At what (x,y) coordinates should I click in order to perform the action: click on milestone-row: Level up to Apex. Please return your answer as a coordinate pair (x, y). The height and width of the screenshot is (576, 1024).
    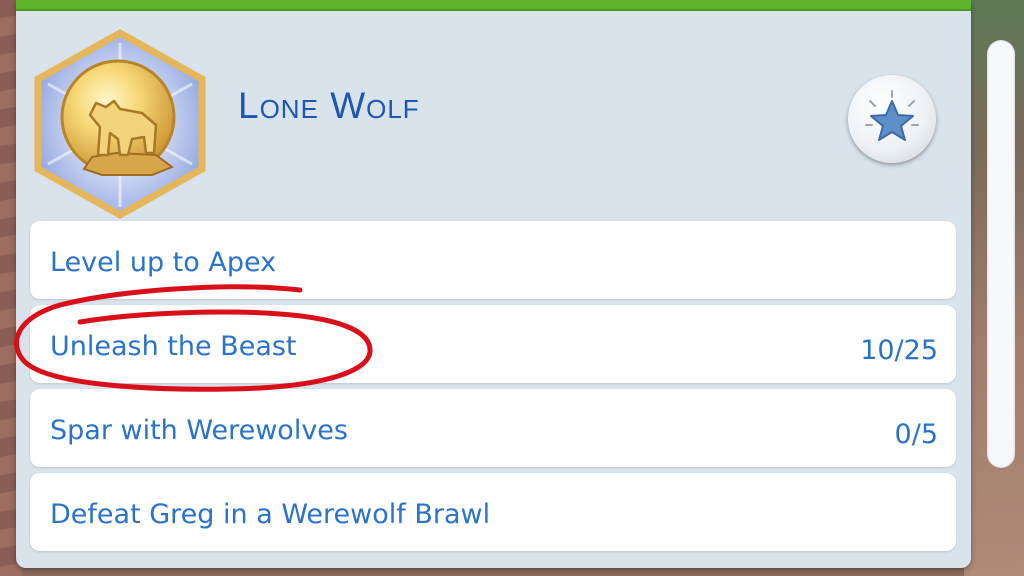
    Looking at the image, I should click on (493, 260).